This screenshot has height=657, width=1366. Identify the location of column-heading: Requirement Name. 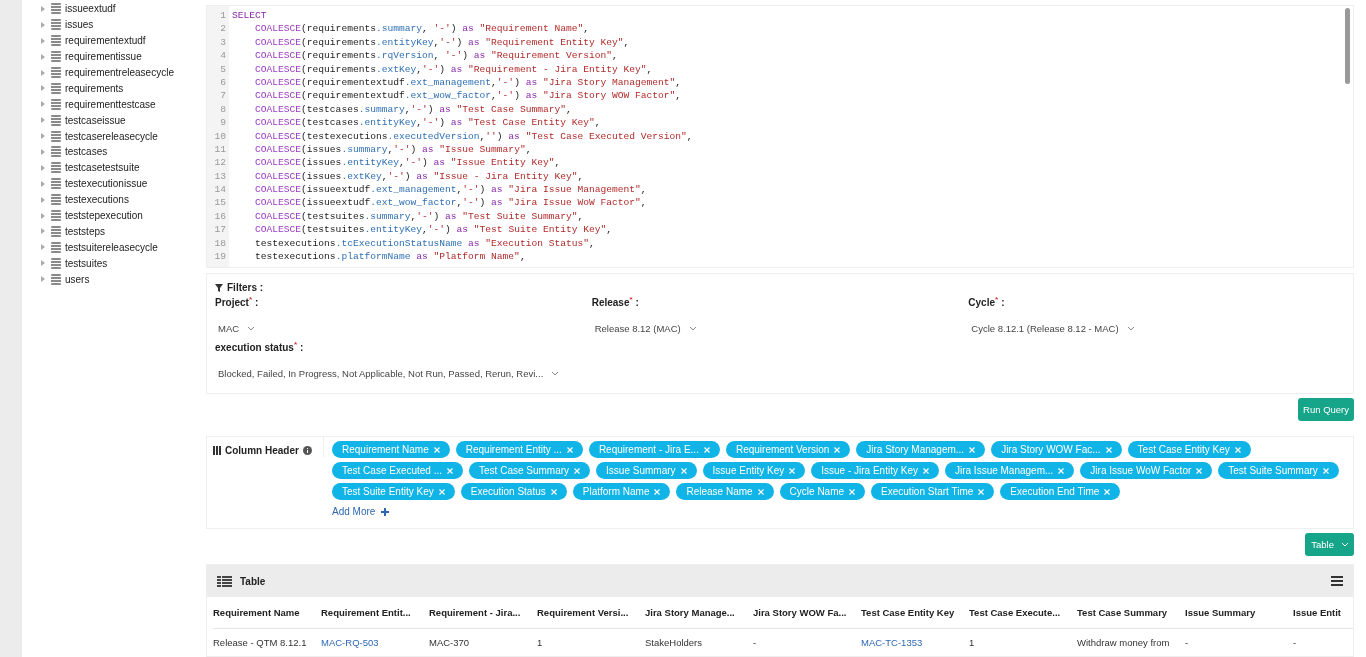
(267, 612).